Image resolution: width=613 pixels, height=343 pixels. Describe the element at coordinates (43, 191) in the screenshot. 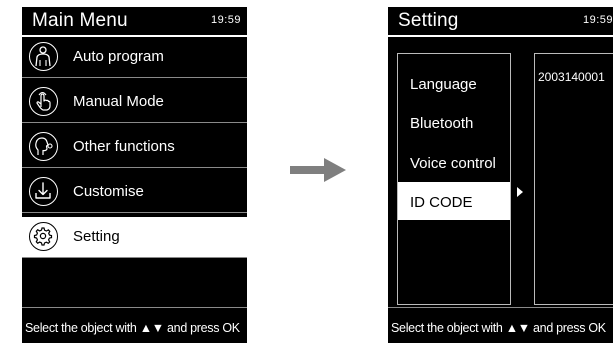

I see `download-tray-icon` at that location.